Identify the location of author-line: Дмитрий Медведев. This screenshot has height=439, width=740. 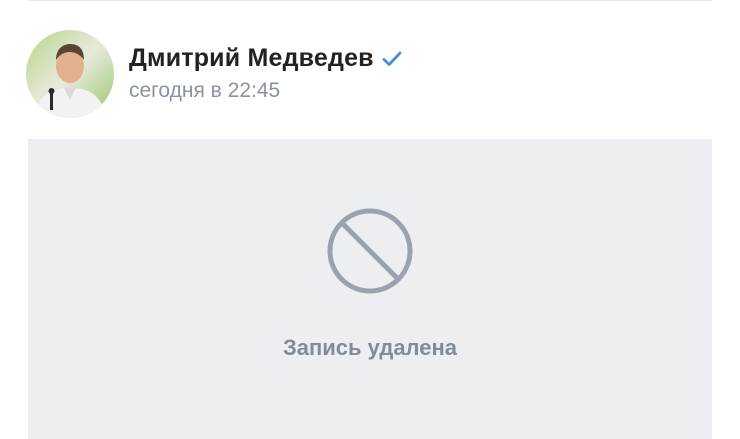
(265, 58).